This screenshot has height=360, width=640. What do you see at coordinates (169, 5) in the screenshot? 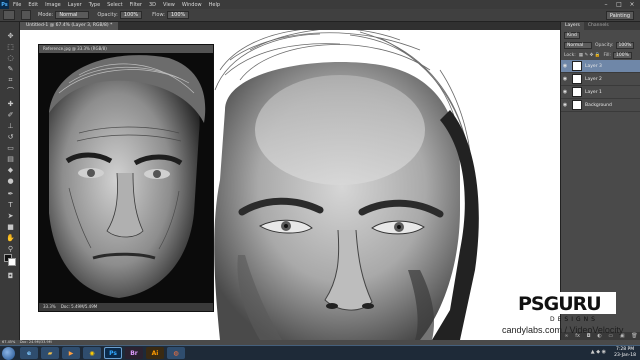
I see `menu-view: View` at bounding box center [169, 5].